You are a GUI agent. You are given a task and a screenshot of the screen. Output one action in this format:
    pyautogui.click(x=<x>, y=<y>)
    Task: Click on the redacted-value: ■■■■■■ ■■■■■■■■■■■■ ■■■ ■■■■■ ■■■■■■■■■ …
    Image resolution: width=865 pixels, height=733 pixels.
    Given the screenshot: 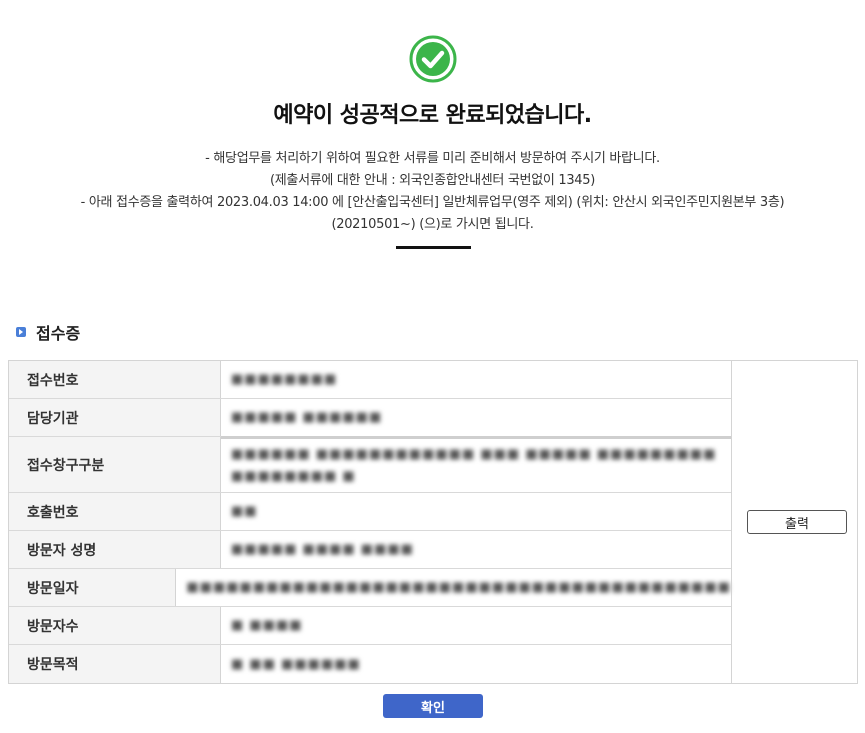 What is the action you would take?
    pyautogui.click(x=474, y=465)
    